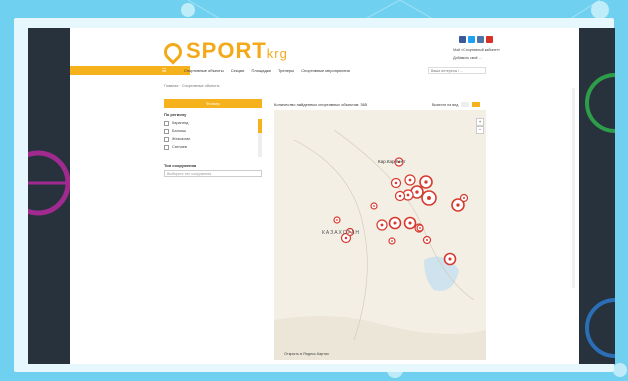  I want to click on page-scrollbar, so click(573, 188).